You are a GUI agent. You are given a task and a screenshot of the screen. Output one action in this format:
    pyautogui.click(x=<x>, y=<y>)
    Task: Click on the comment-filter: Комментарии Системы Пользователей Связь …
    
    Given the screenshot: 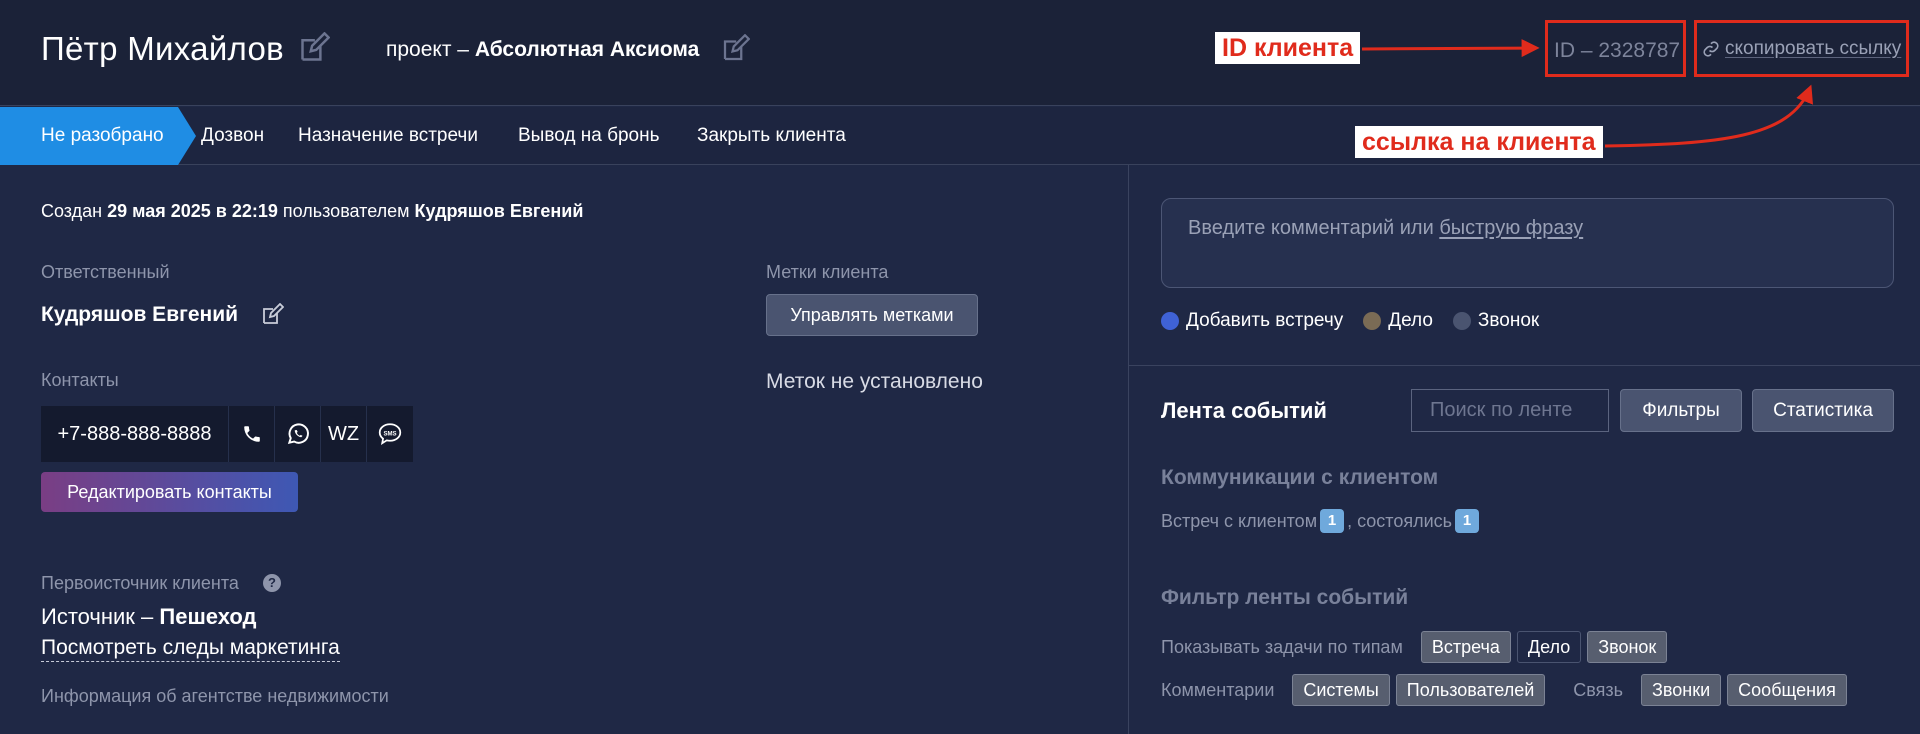 What is the action you would take?
    pyautogui.click(x=1504, y=690)
    